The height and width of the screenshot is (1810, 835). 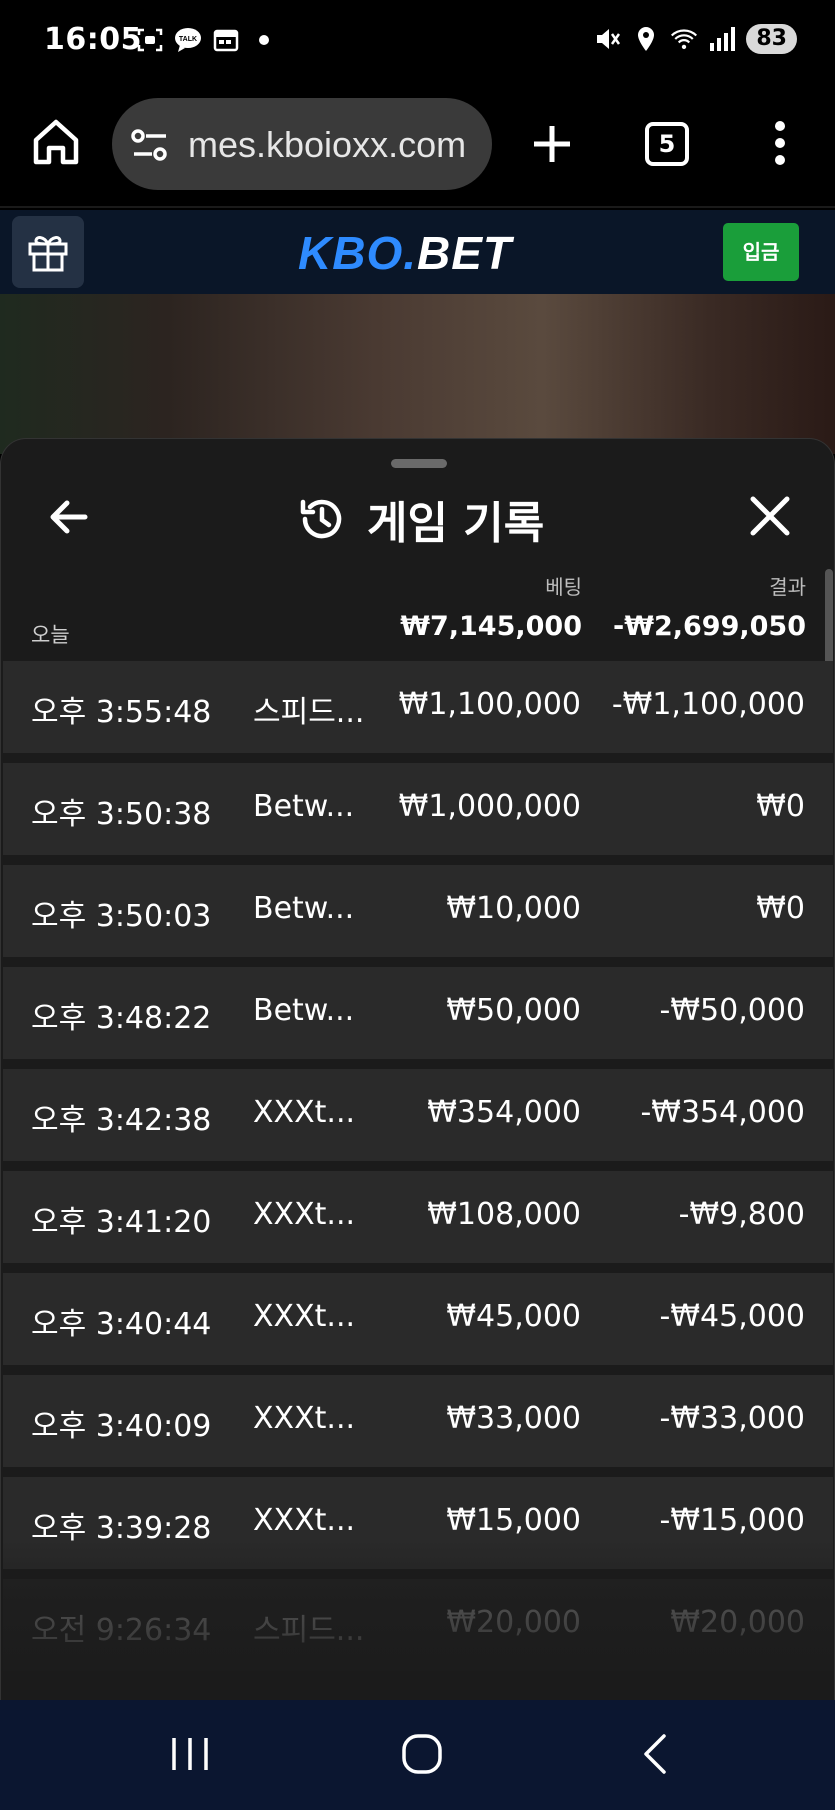 What do you see at coordinates (732, 1010) in the screenshot?
I see `row-result: -₩50,000` at bounding box center [732, 1010].